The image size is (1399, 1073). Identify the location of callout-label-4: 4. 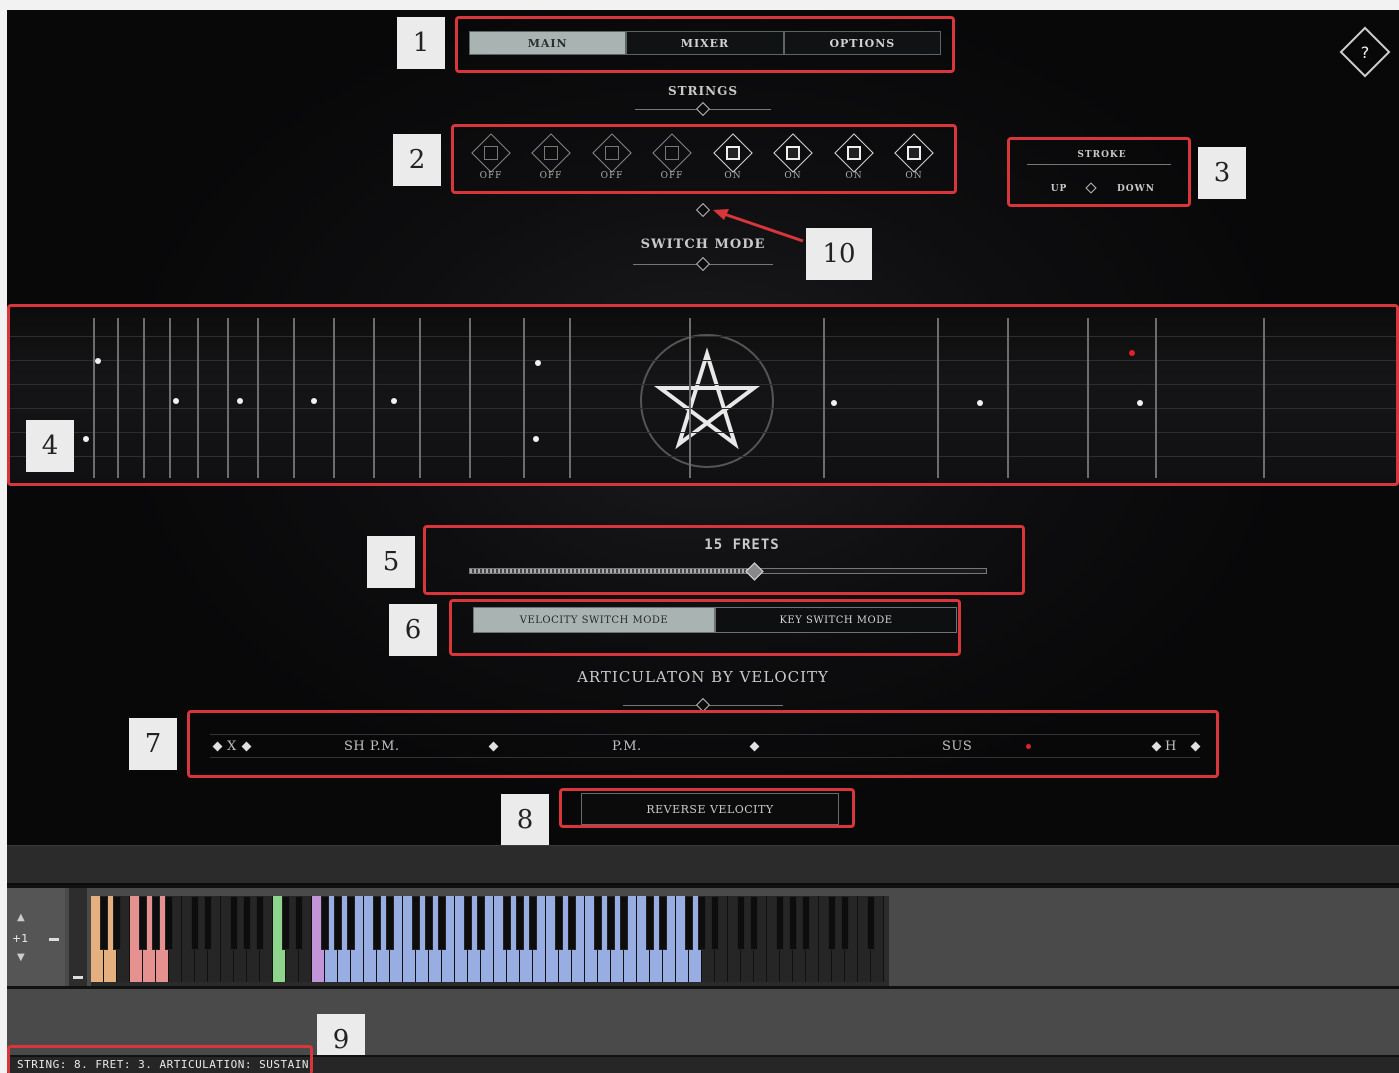
(50, 446).